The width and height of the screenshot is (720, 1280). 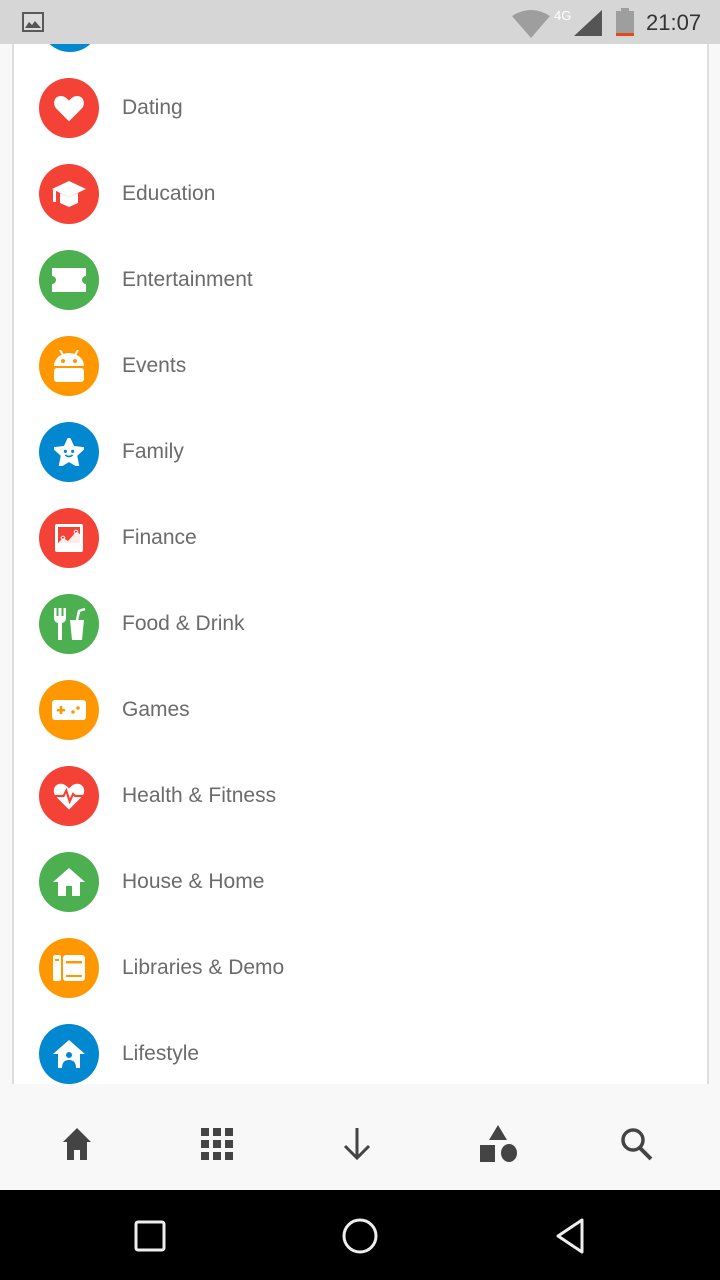 What do you see at coordinates (69, 452) in the screenshot?
I see `star-face-icon` at bounding box center [69, 452].